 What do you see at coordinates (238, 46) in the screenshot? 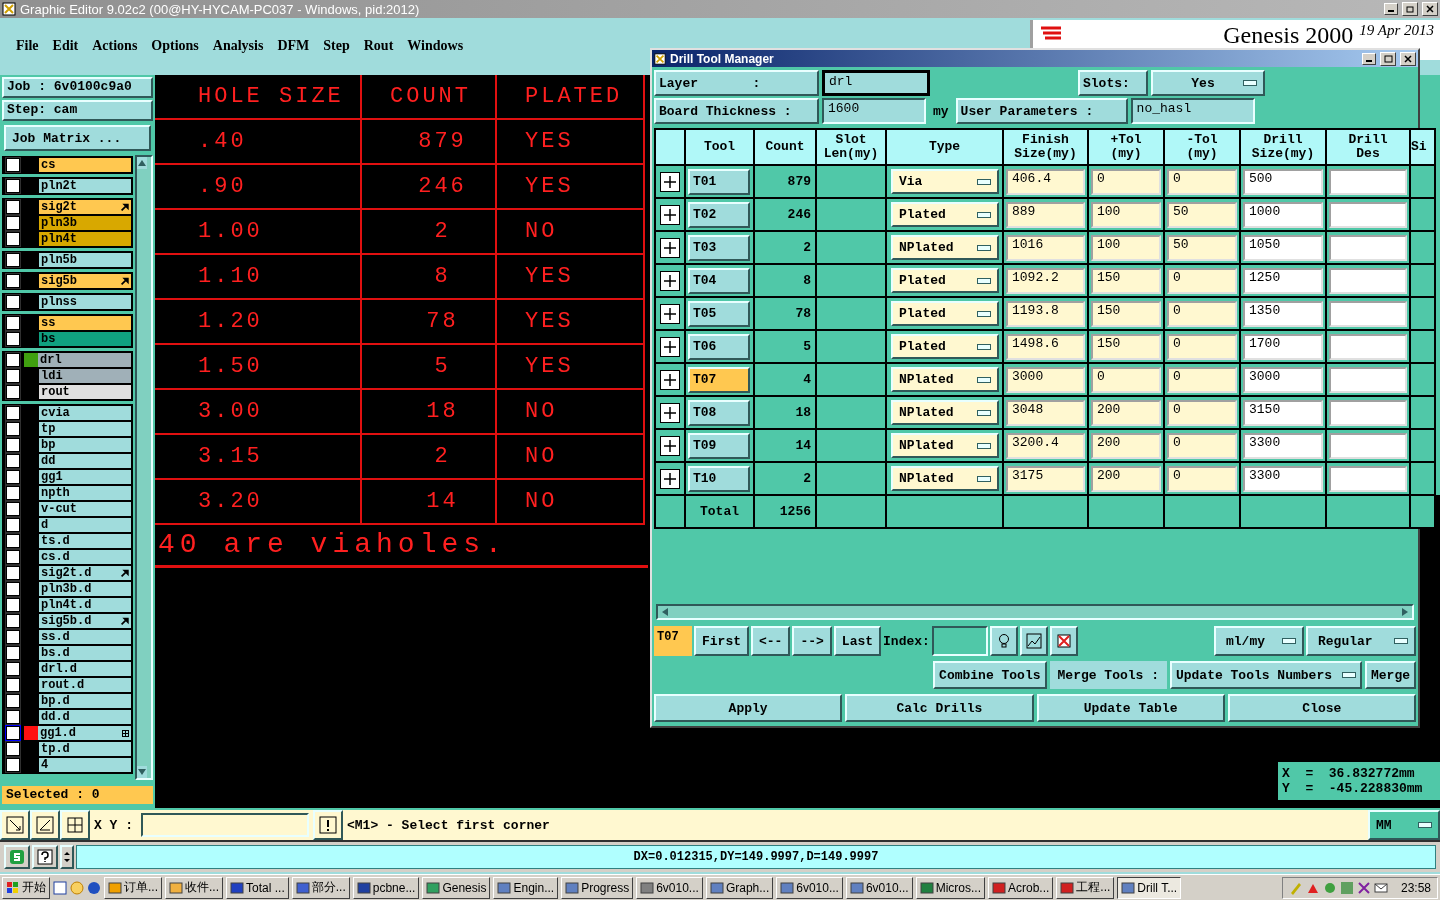
I see `menu-item: Analysis` at bounding box center [238, 46].